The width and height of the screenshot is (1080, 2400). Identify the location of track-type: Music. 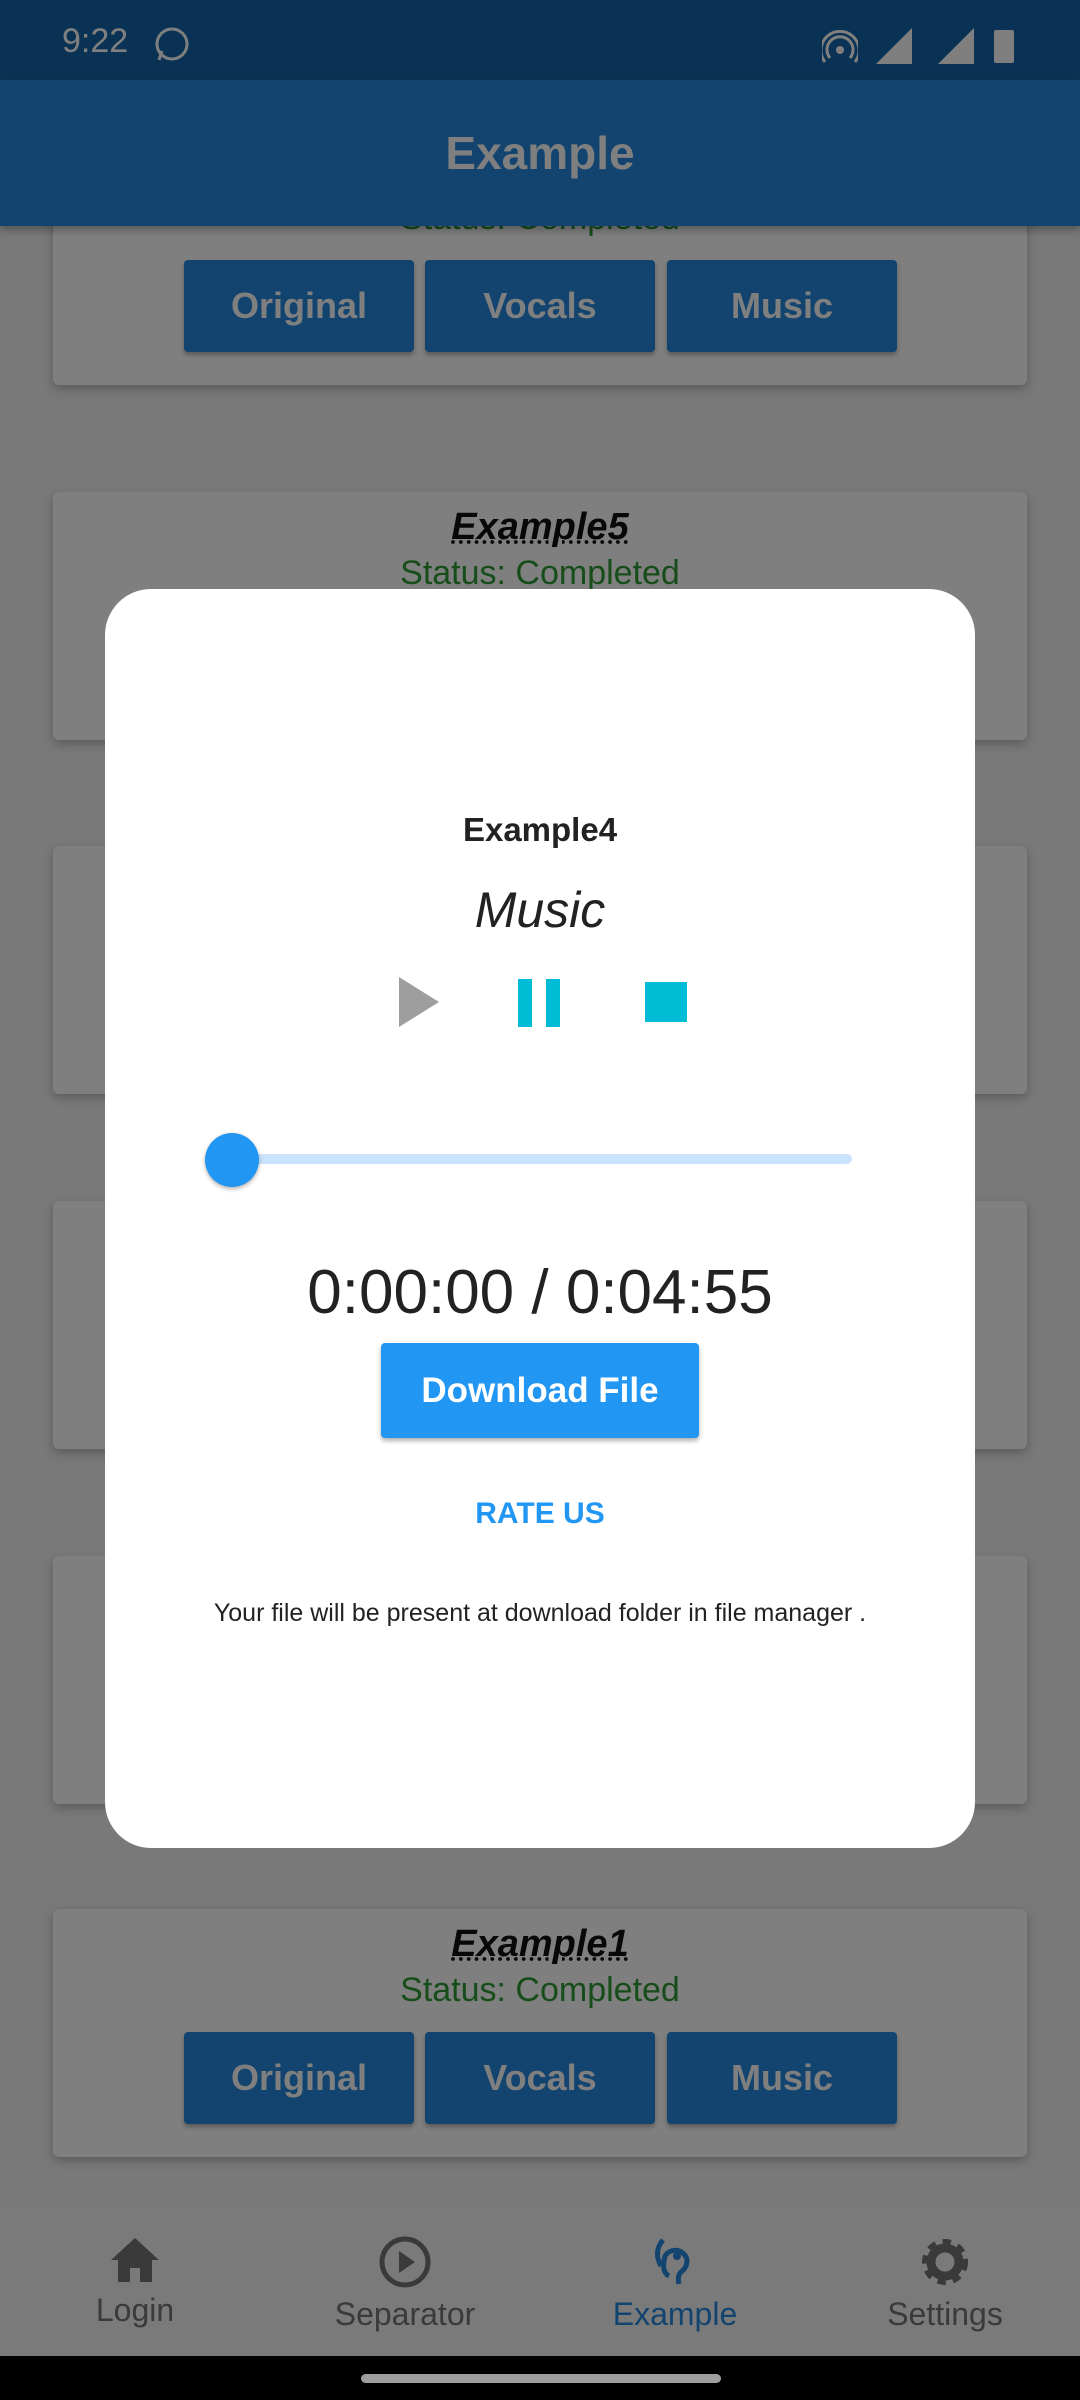
(540, 910).